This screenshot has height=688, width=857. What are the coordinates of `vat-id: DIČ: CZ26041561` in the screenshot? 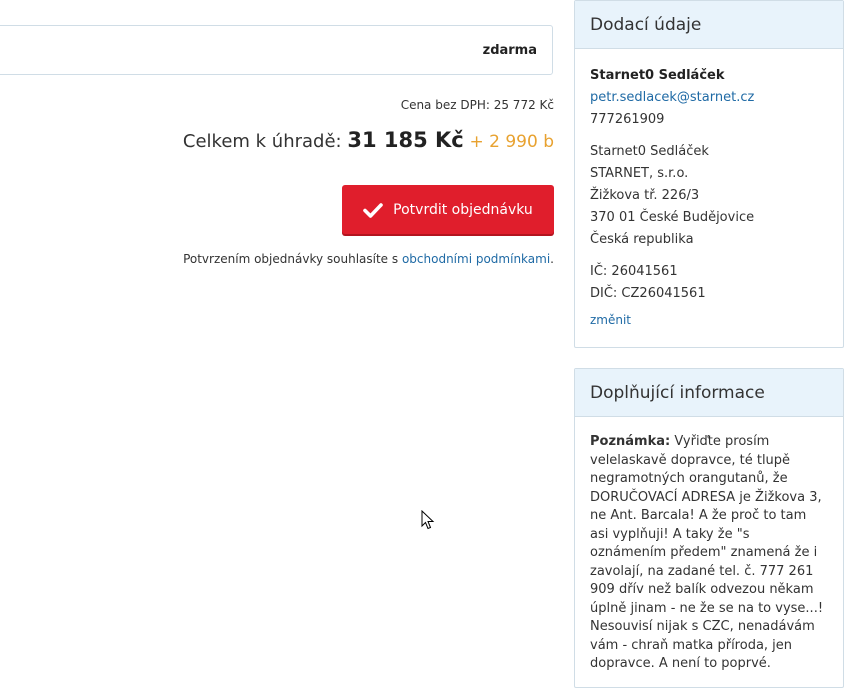 It's located at (648, 293).